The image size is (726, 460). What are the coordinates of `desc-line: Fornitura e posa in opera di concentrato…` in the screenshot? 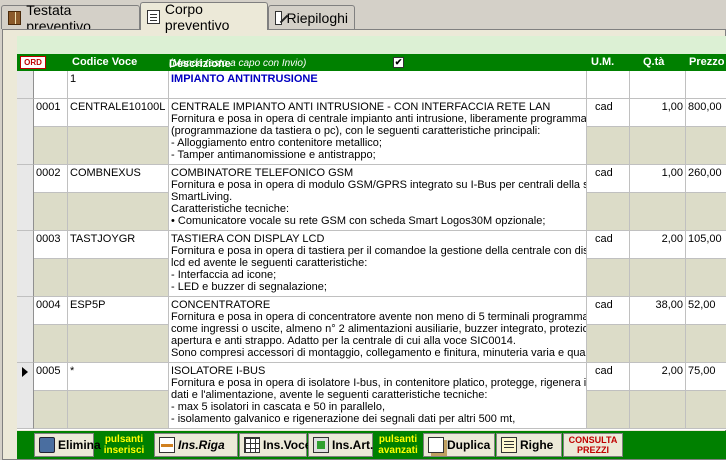 It's located at (379, 317).